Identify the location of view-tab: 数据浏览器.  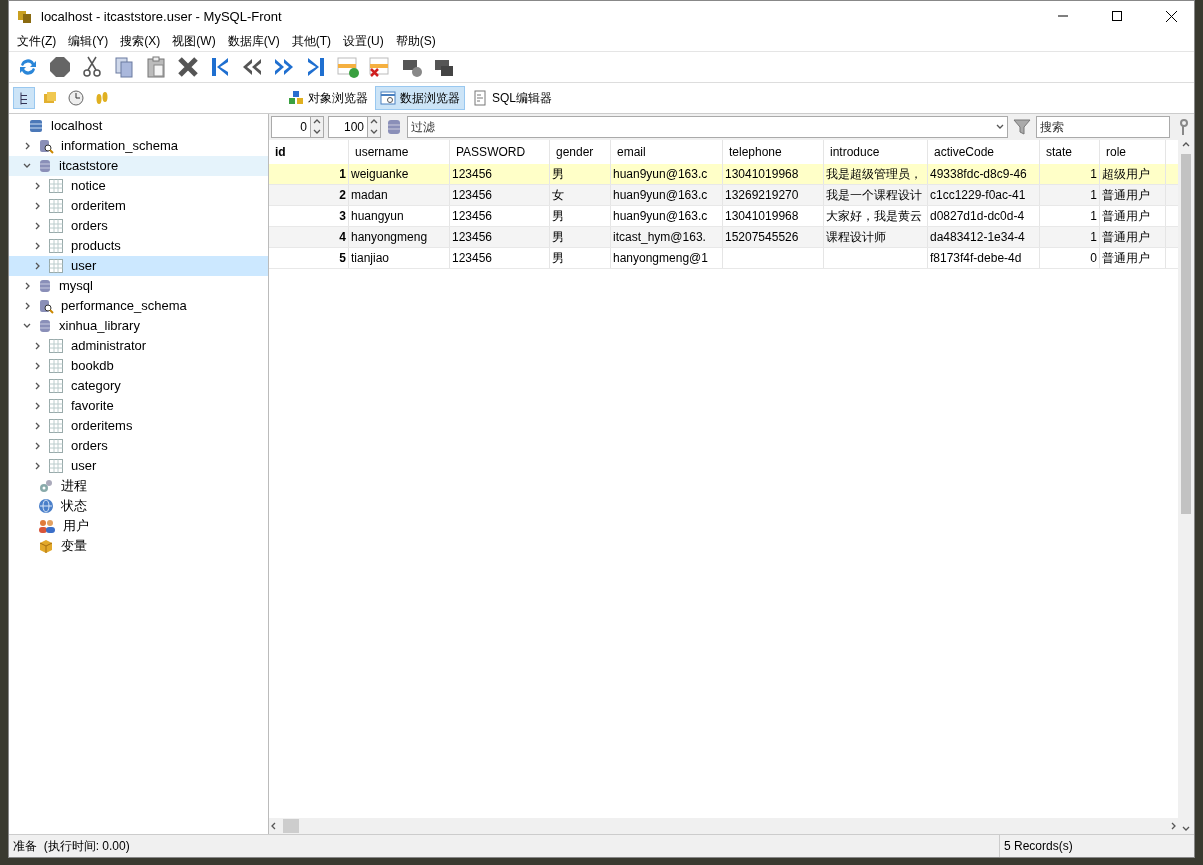
(420, 98).